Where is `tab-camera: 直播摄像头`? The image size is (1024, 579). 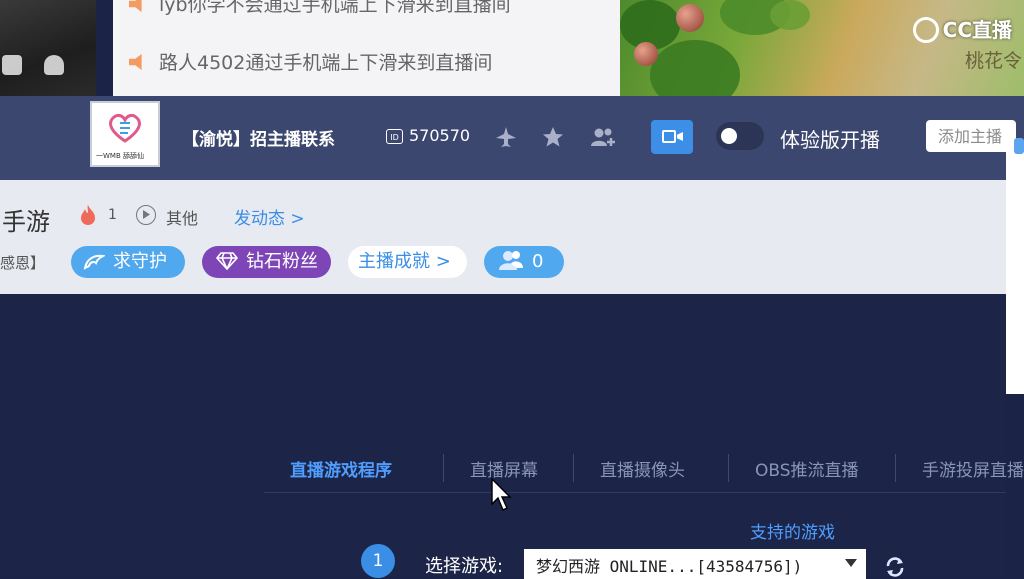
tab-camera: 直播摄像头 is located at coordinates (642, 468).